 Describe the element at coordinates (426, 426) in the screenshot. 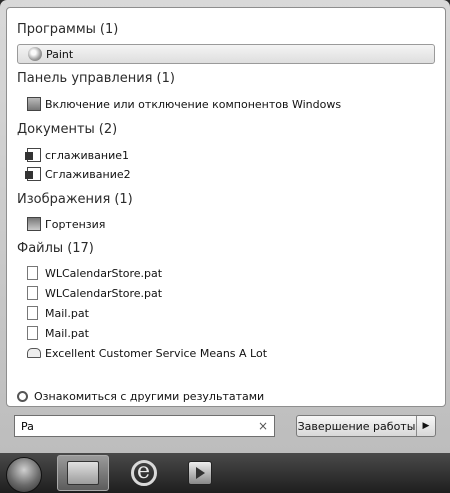

I see `shutdown-options-arrow-icon: ▶` at that location.